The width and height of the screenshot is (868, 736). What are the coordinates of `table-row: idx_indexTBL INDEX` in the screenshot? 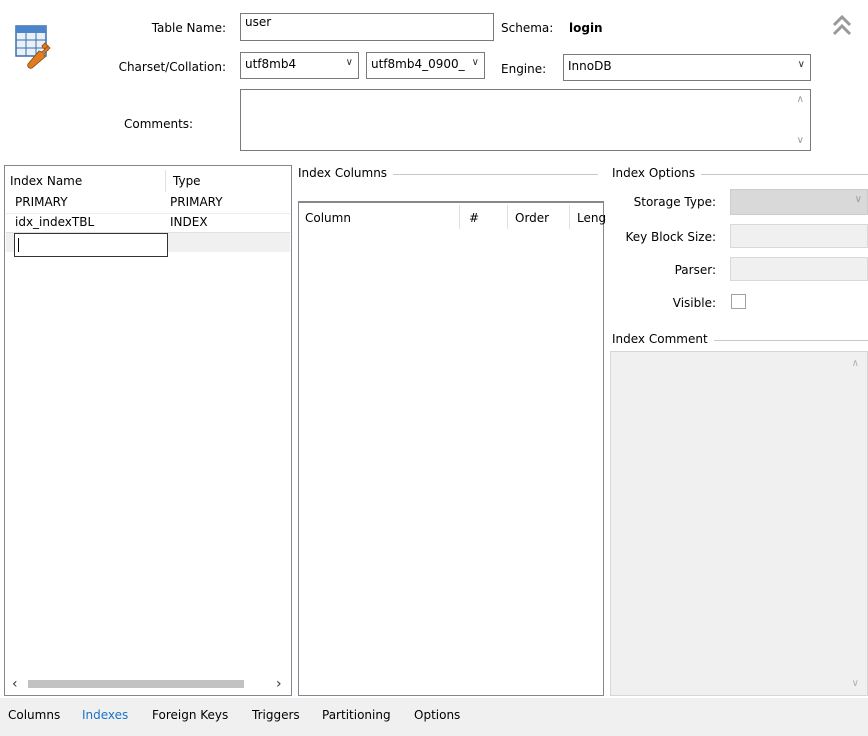 It's located at (148, 222).